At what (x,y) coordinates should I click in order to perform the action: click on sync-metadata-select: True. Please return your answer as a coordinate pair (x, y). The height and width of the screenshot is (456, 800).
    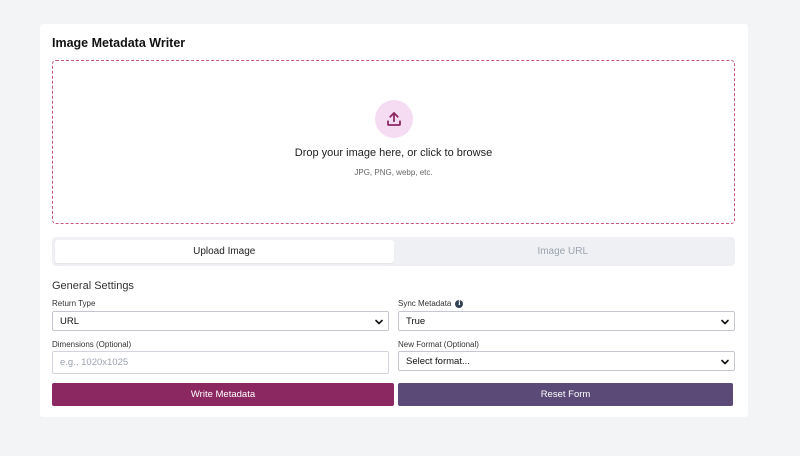
    Looking at the image, I should click on (566, 321).